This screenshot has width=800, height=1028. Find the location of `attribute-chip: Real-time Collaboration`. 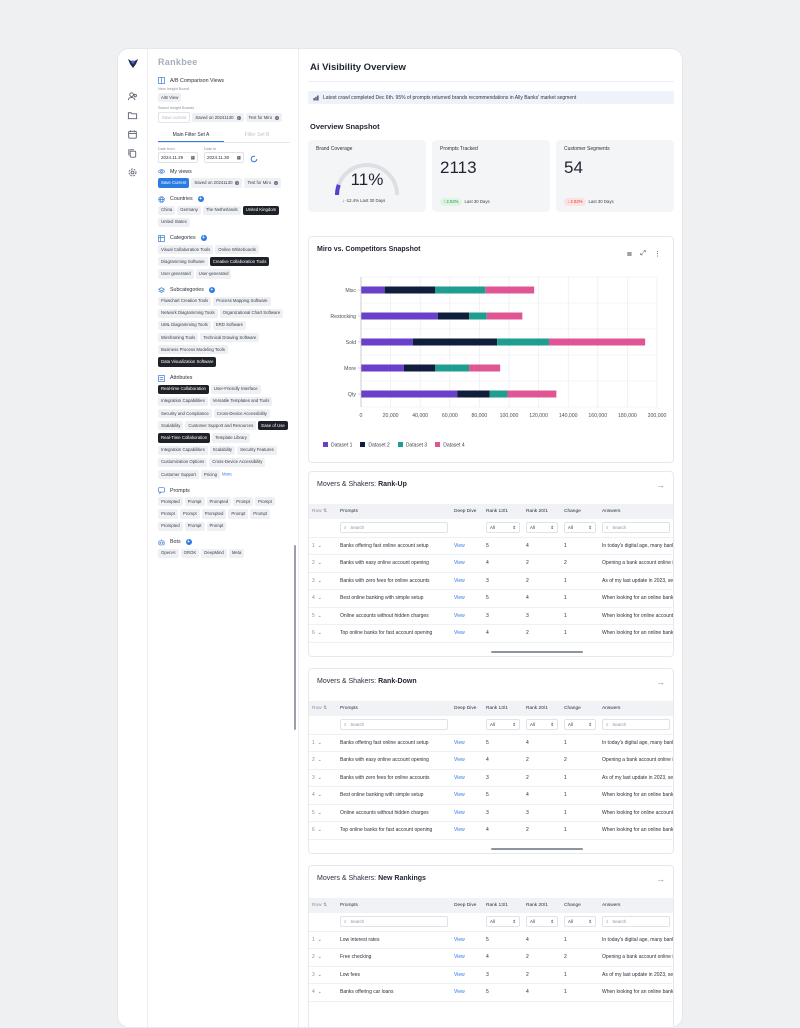

attribute-chip: Real-time Collaboration is located at coordinates (183, 389).